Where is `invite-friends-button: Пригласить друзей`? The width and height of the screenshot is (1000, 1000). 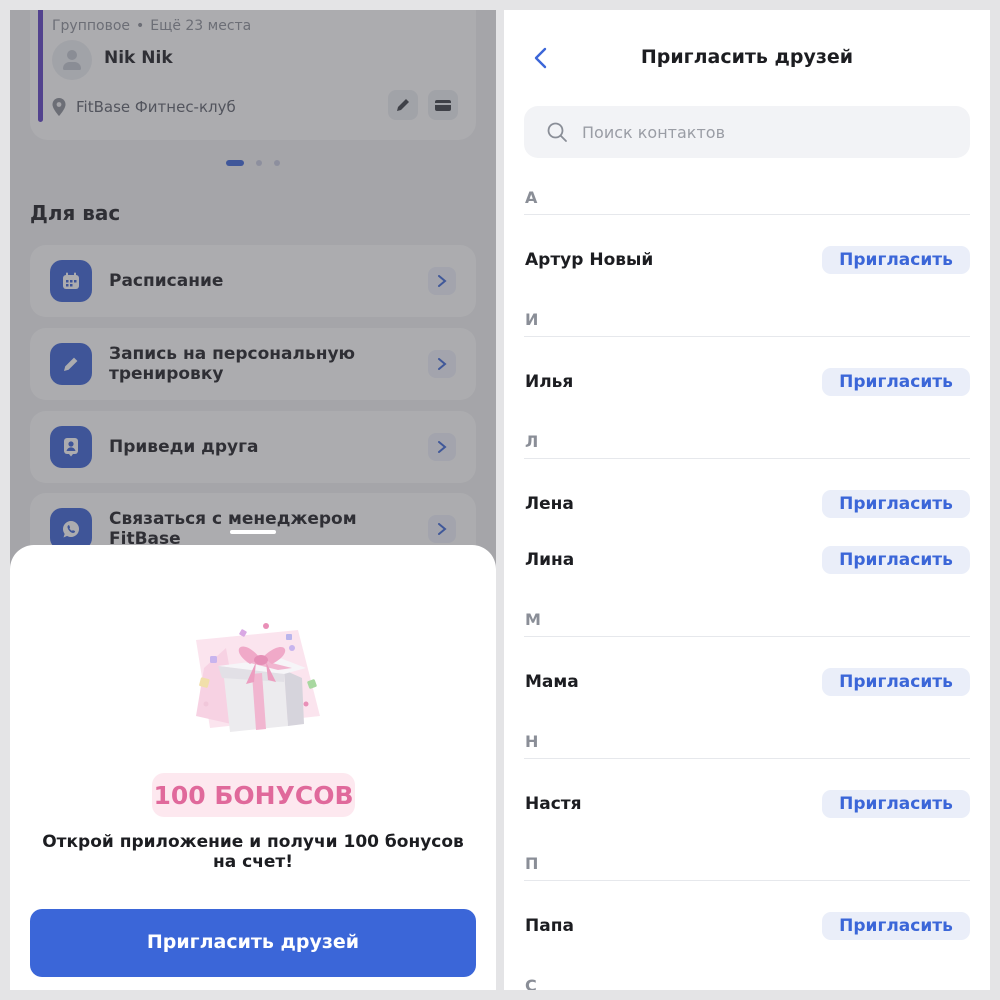 invite-friends-button: Пригласить друзей is located at coordinates (253, 943).